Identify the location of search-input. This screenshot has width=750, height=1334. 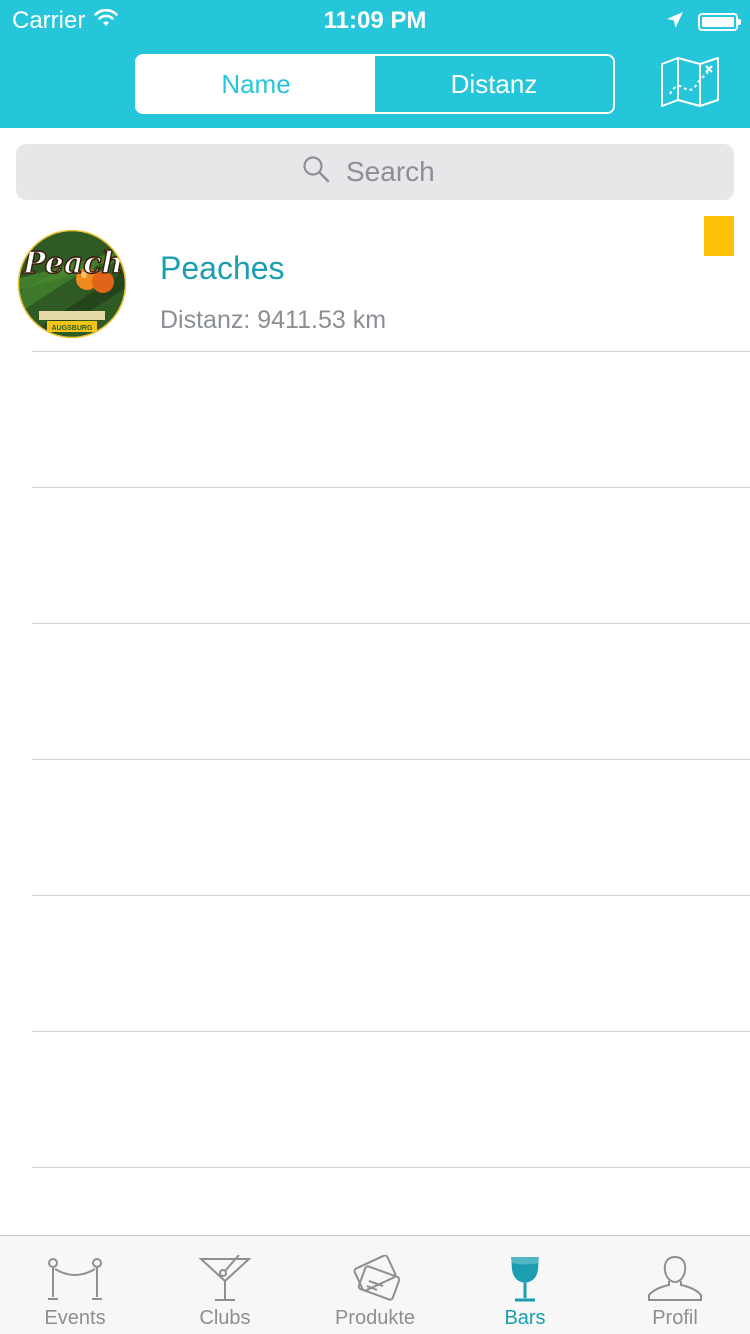
(396, 172).